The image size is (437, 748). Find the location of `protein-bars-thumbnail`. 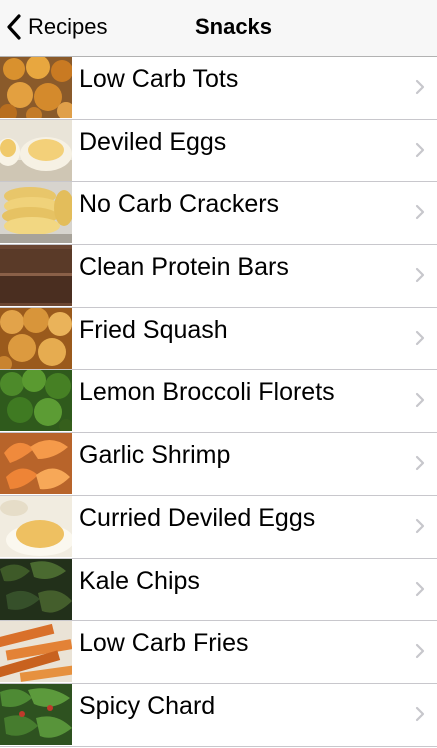

protein-bars-thumbnail is located at coordinates (36, 276).